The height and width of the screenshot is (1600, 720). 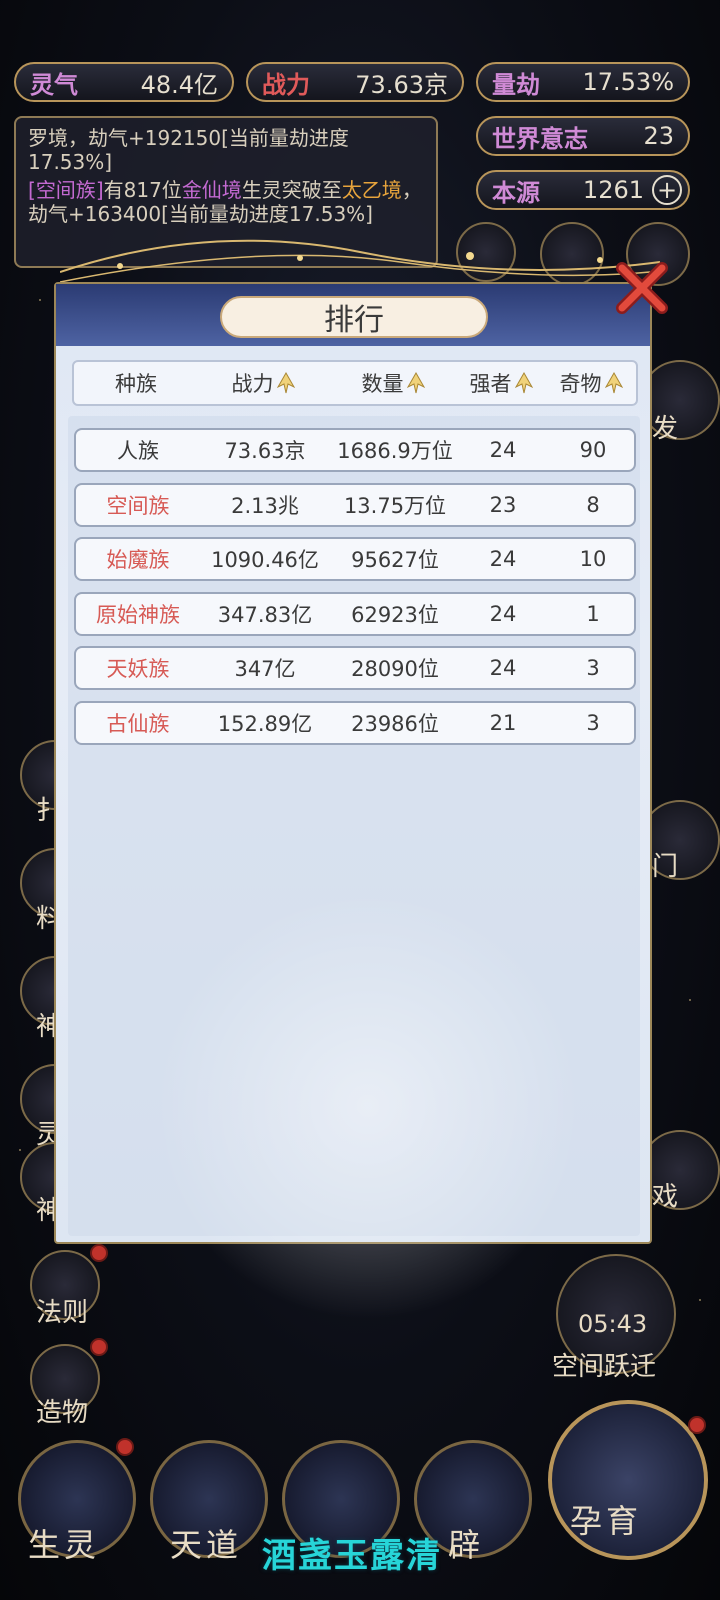 What do you see at coordinates (206, 1545) in the screenshot?
I see `tian-dao-label: 天道` at bounding box center [206, 1545].